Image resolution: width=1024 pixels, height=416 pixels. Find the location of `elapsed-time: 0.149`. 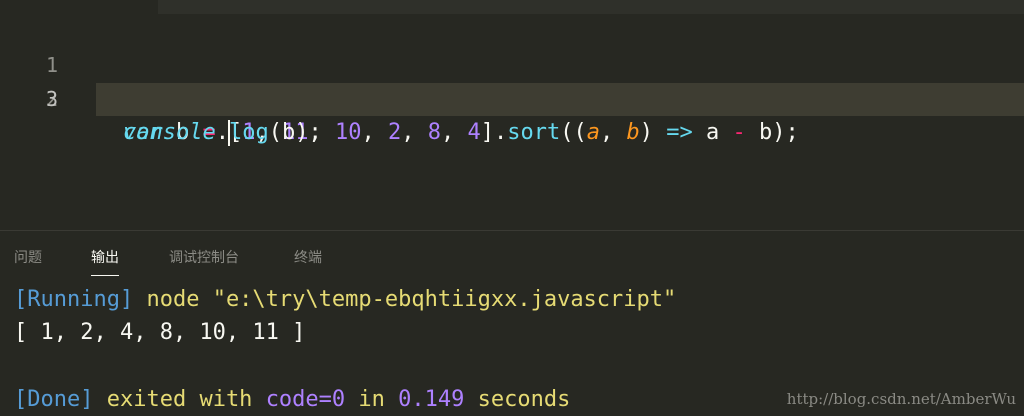

elapsed-time: 0.149 is located at coordinates (431, 399).